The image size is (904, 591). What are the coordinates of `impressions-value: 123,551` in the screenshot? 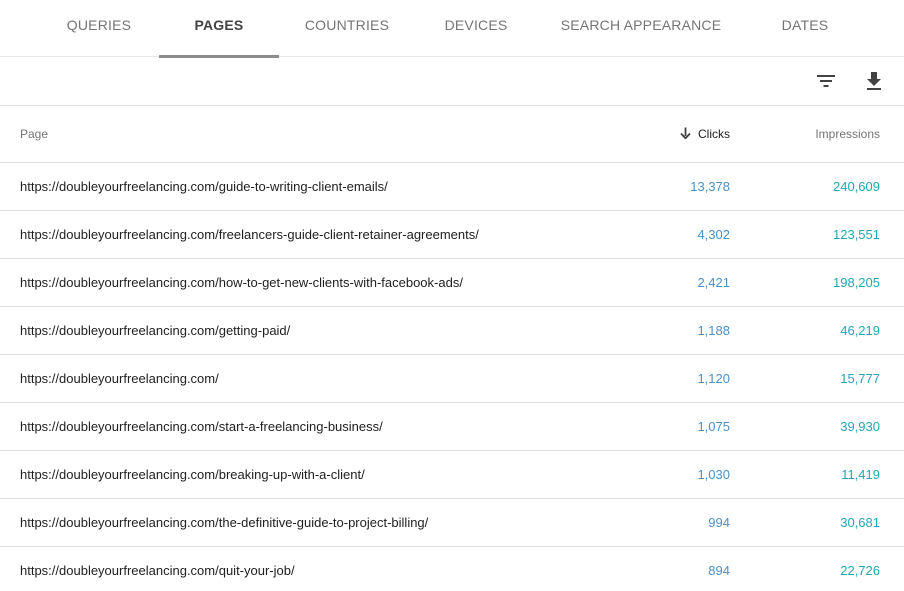 It's located at (856, 234).